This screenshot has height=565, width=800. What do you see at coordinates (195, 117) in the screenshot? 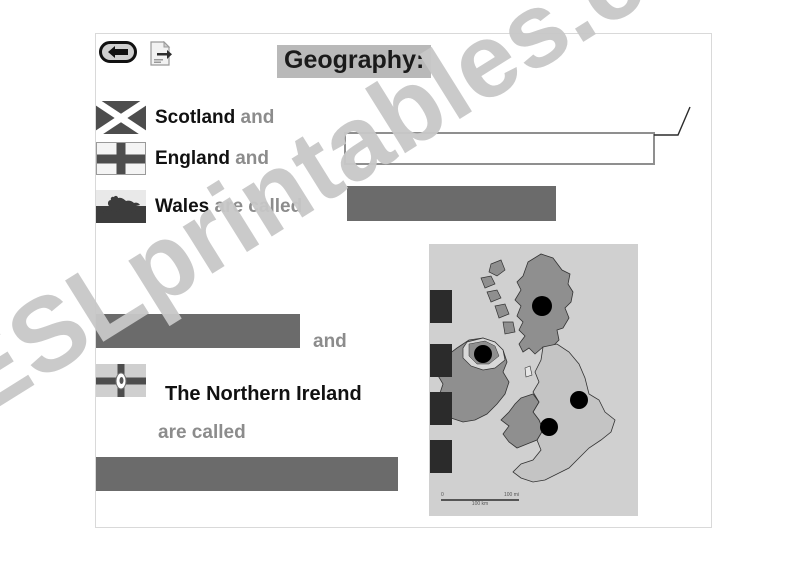
I see `country-label-scotland: Scotland` at bounding box center [195, 117].